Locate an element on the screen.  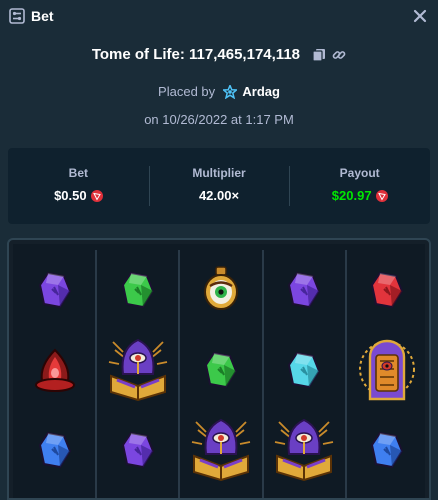
multiplier-label: Multiplier is located at coordinates (219, 173).